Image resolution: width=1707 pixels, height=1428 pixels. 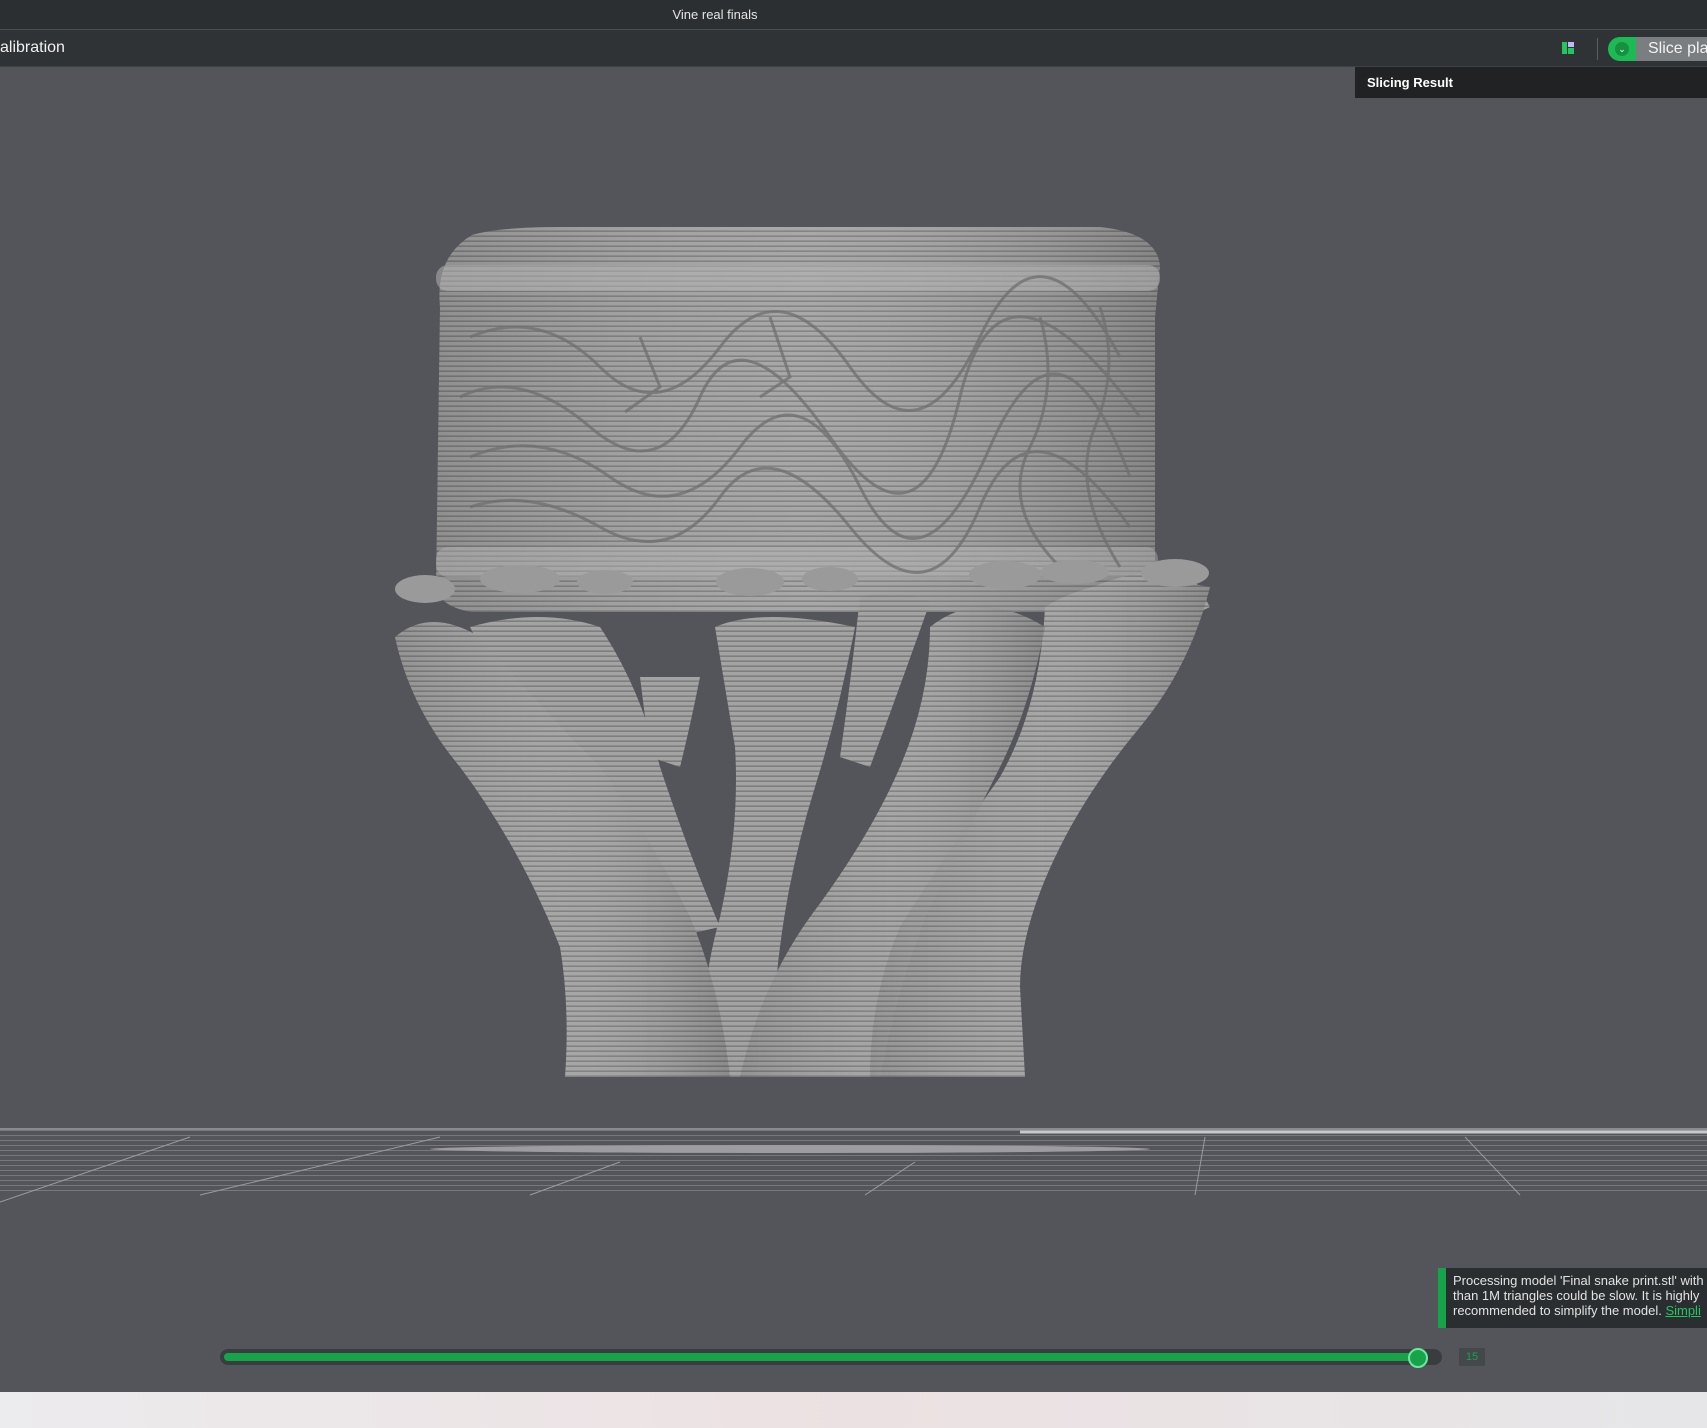 I want to click on slice-plate-label: Slice pla, so click(x=1671, y=49).